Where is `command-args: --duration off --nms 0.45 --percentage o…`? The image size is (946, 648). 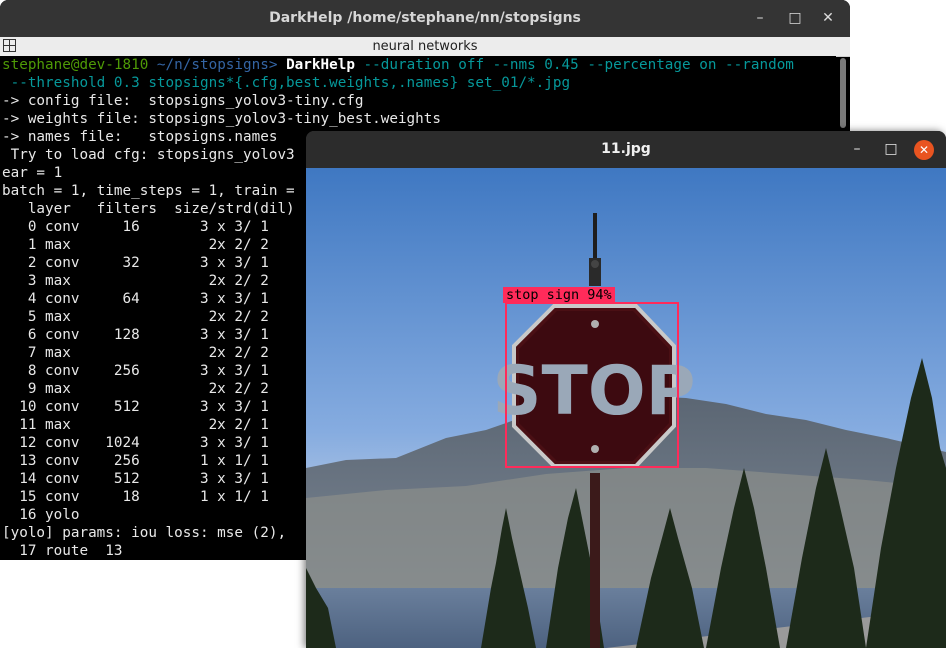 command-args: --duration off --nms 0.45 --percentage o… is located at coordinates (574, 65).